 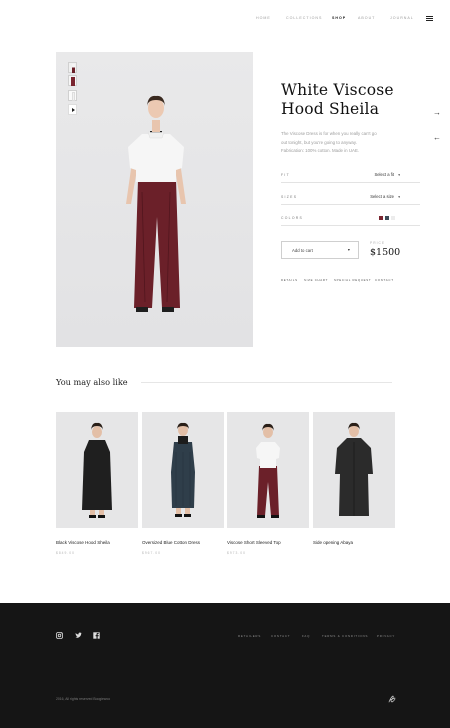 I want to click on video-thumbnail, so click(x=72, y=109).